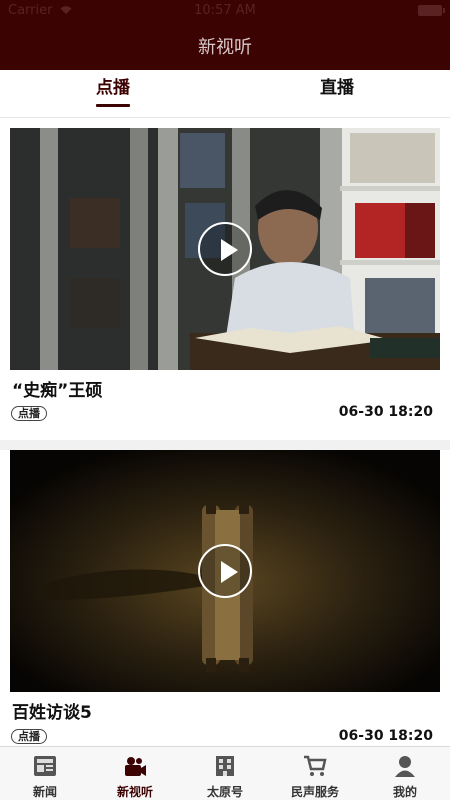  I want to click on active-tab-indicator, so click(113, 105).